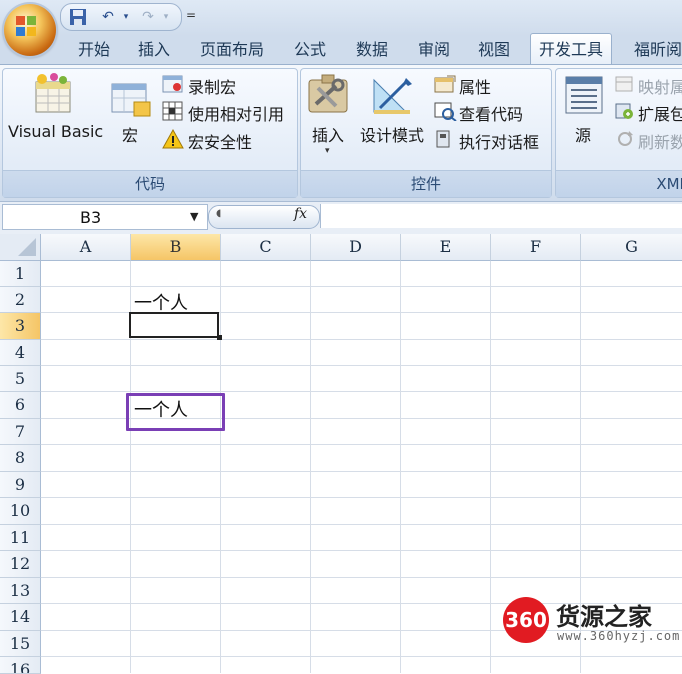 Image resolution: width=682 pixels, height=674 pixels. Describe the element at coordinates (20, 326) in the screenshot. I see `row-header-3: 3` at that location.